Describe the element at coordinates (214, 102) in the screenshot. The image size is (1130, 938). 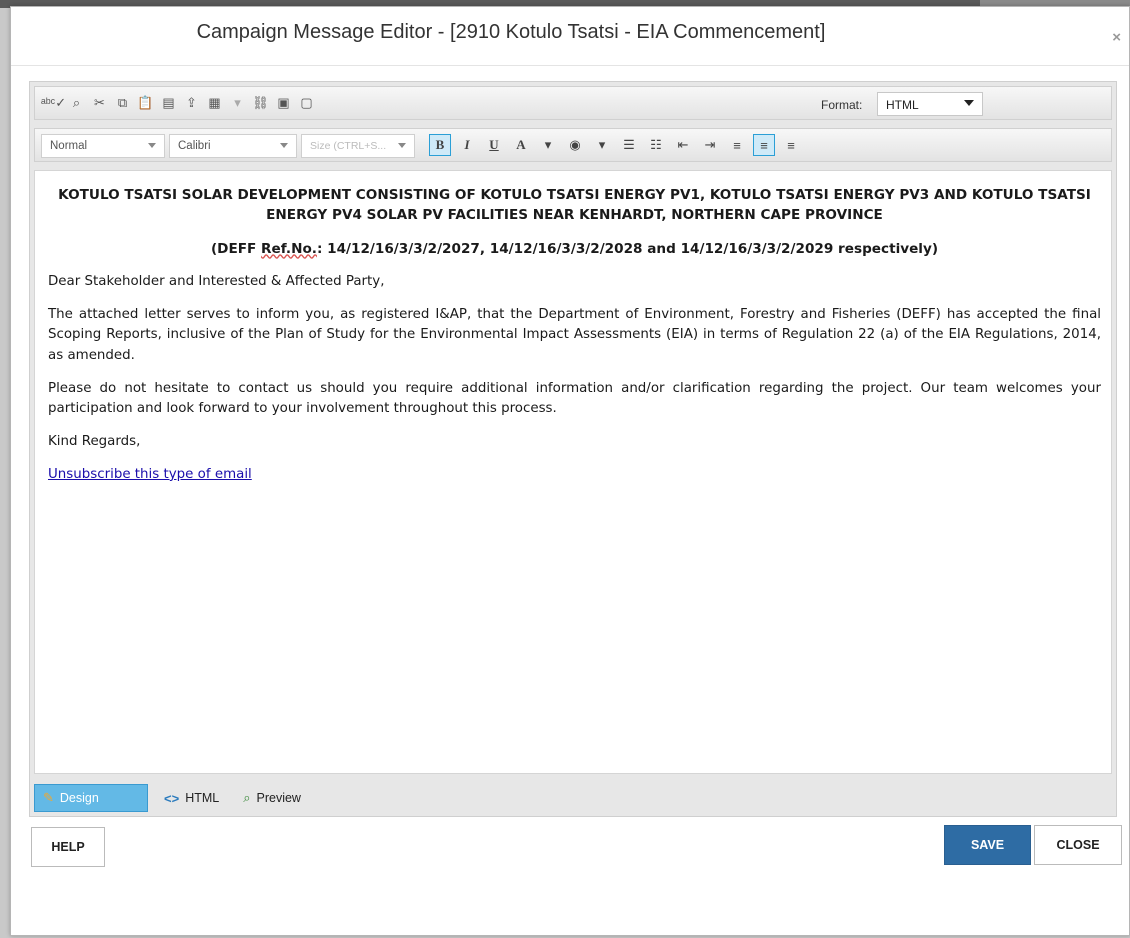
I see `table-icon: ▦` at that location.